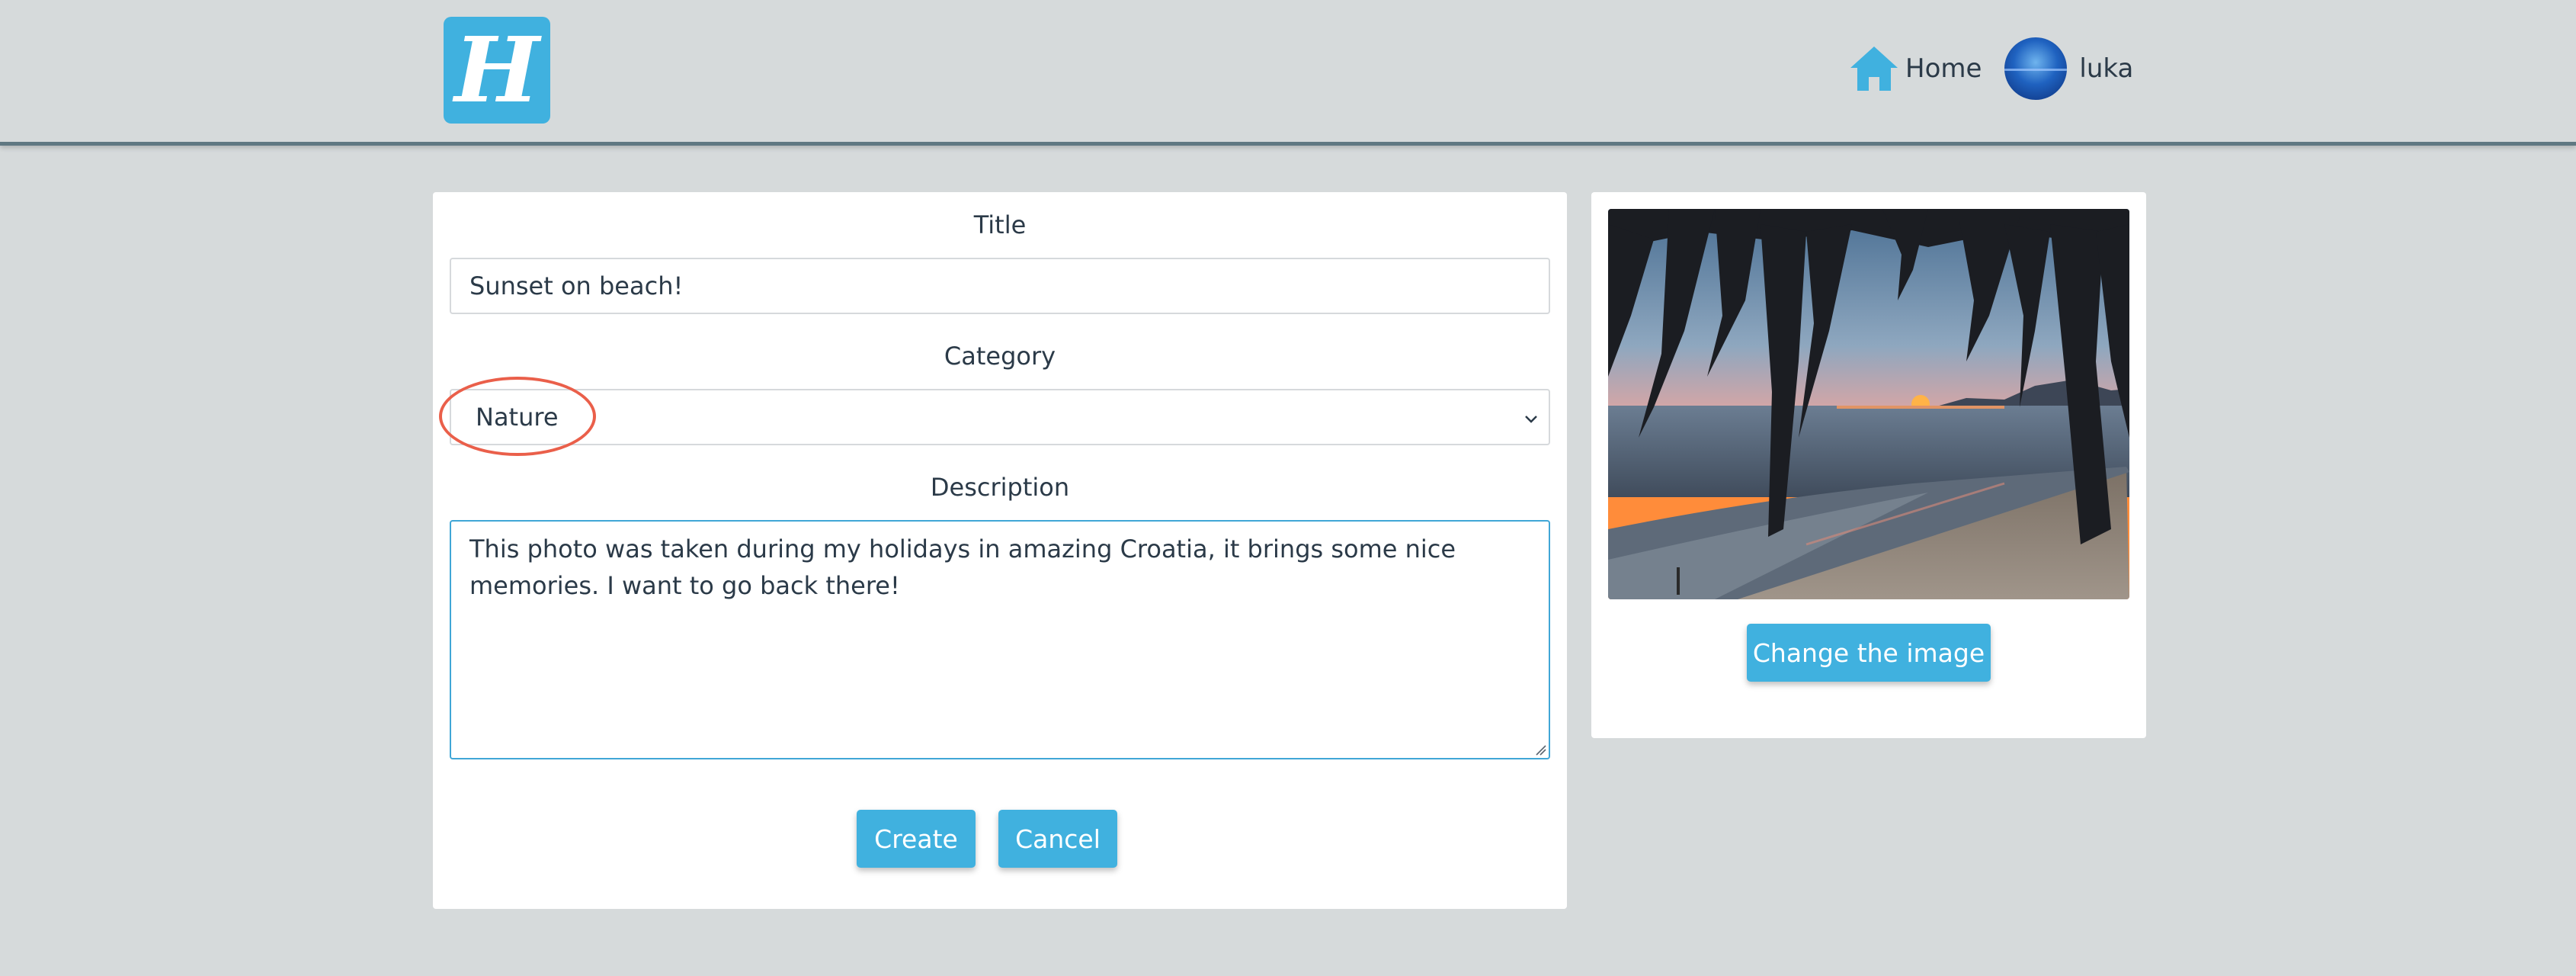 The image size is (2576, 976). I want to click on home-link: Home, so click(1915, 68).